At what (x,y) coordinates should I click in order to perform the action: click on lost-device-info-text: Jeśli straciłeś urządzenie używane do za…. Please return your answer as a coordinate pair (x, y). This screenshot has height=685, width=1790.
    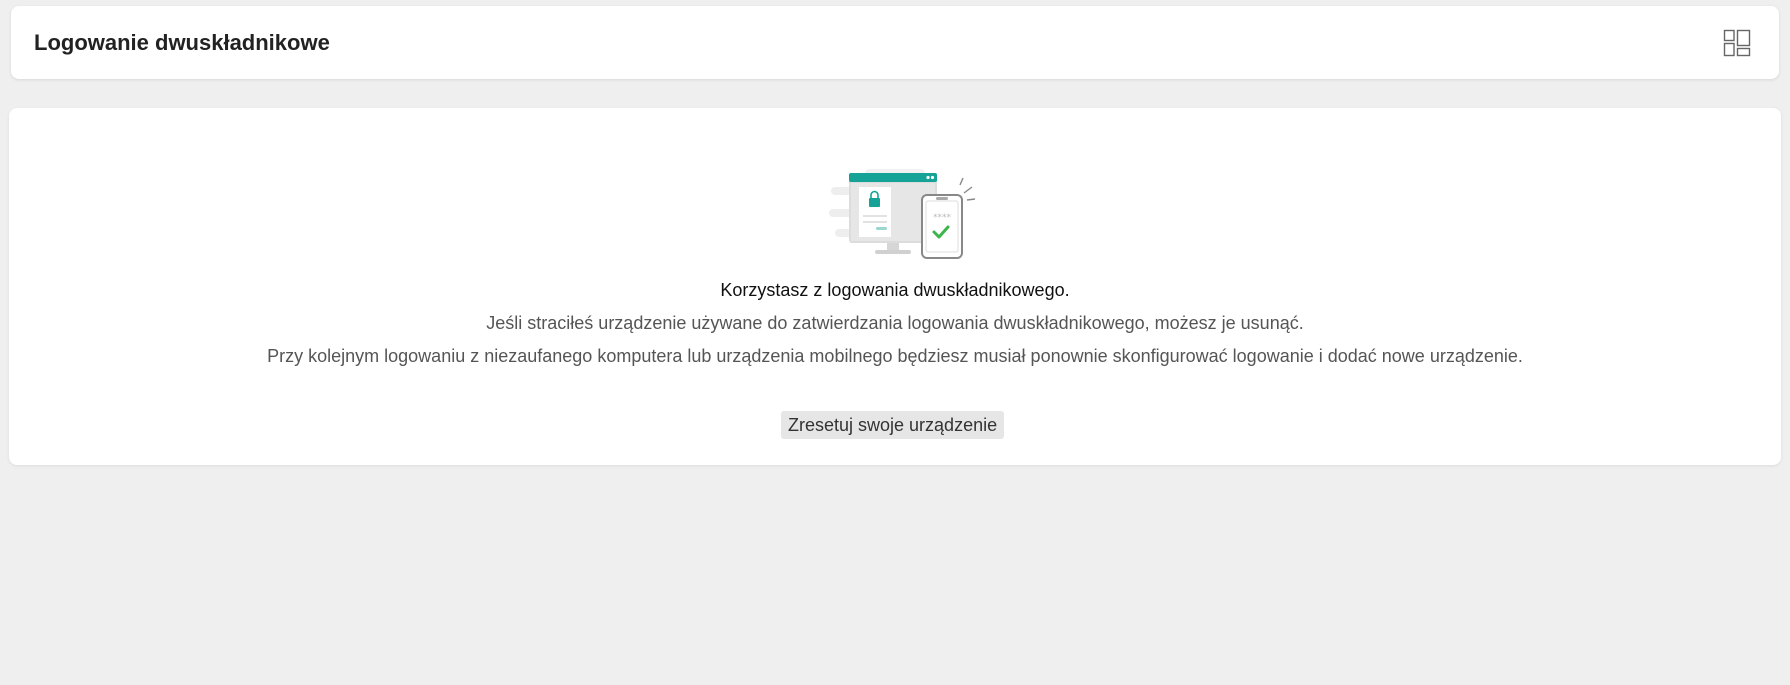
    Looking at the image, I should click on (895, 323).